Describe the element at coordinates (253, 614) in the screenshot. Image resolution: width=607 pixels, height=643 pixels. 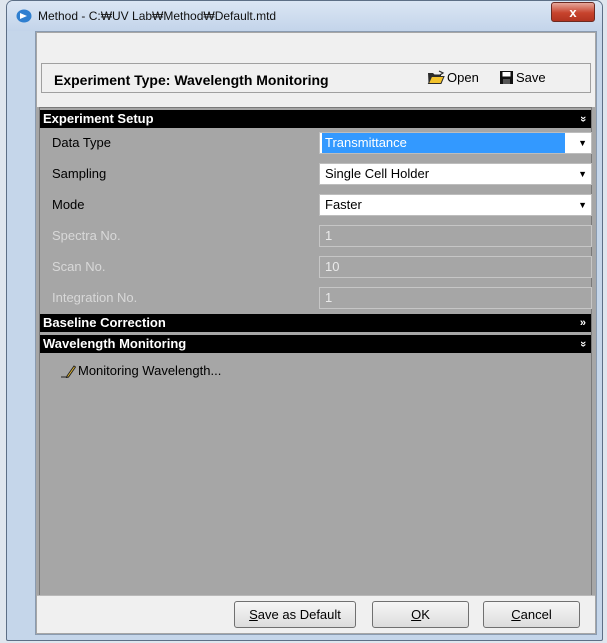
I see `save-as-default-accel: S` at that location.